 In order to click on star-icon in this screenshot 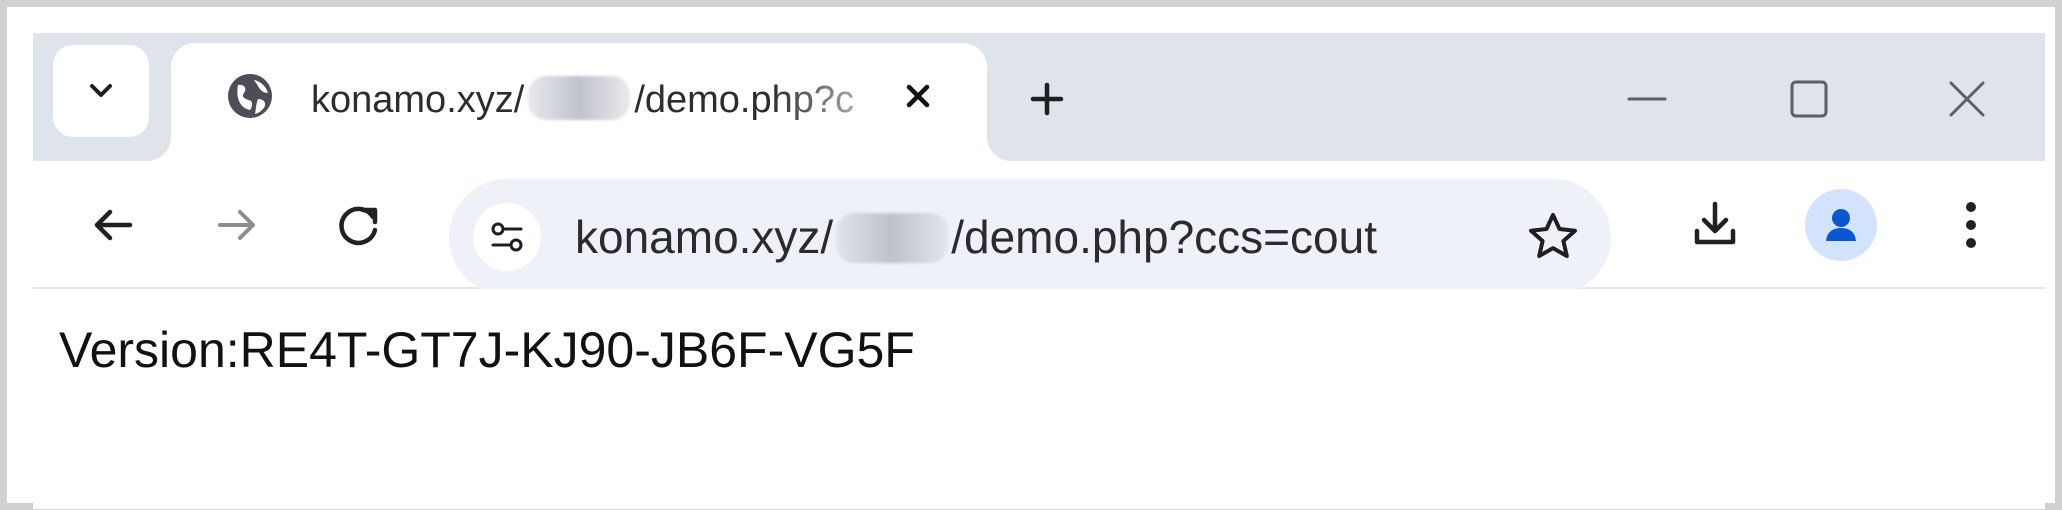, I will do `click(1553, 235)`.